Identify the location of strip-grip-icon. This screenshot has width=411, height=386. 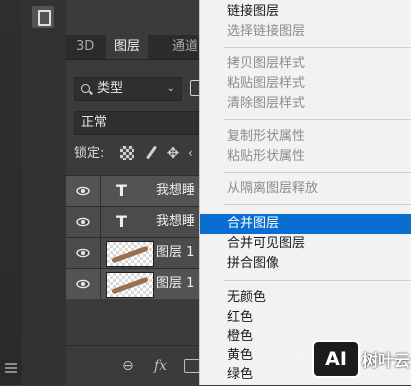
(11, 369).